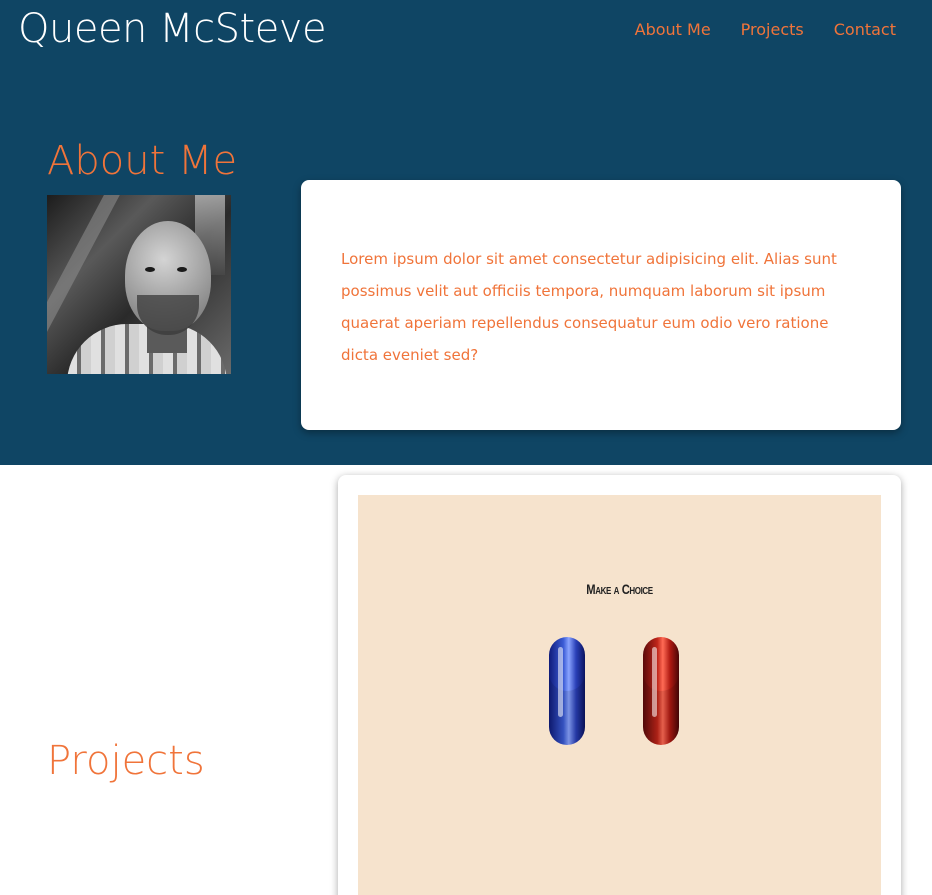  What do you see at coordinates (619, 589) in the screenshot?
I see `project-caption: Make a Choice` at bounding box center [619, 589].